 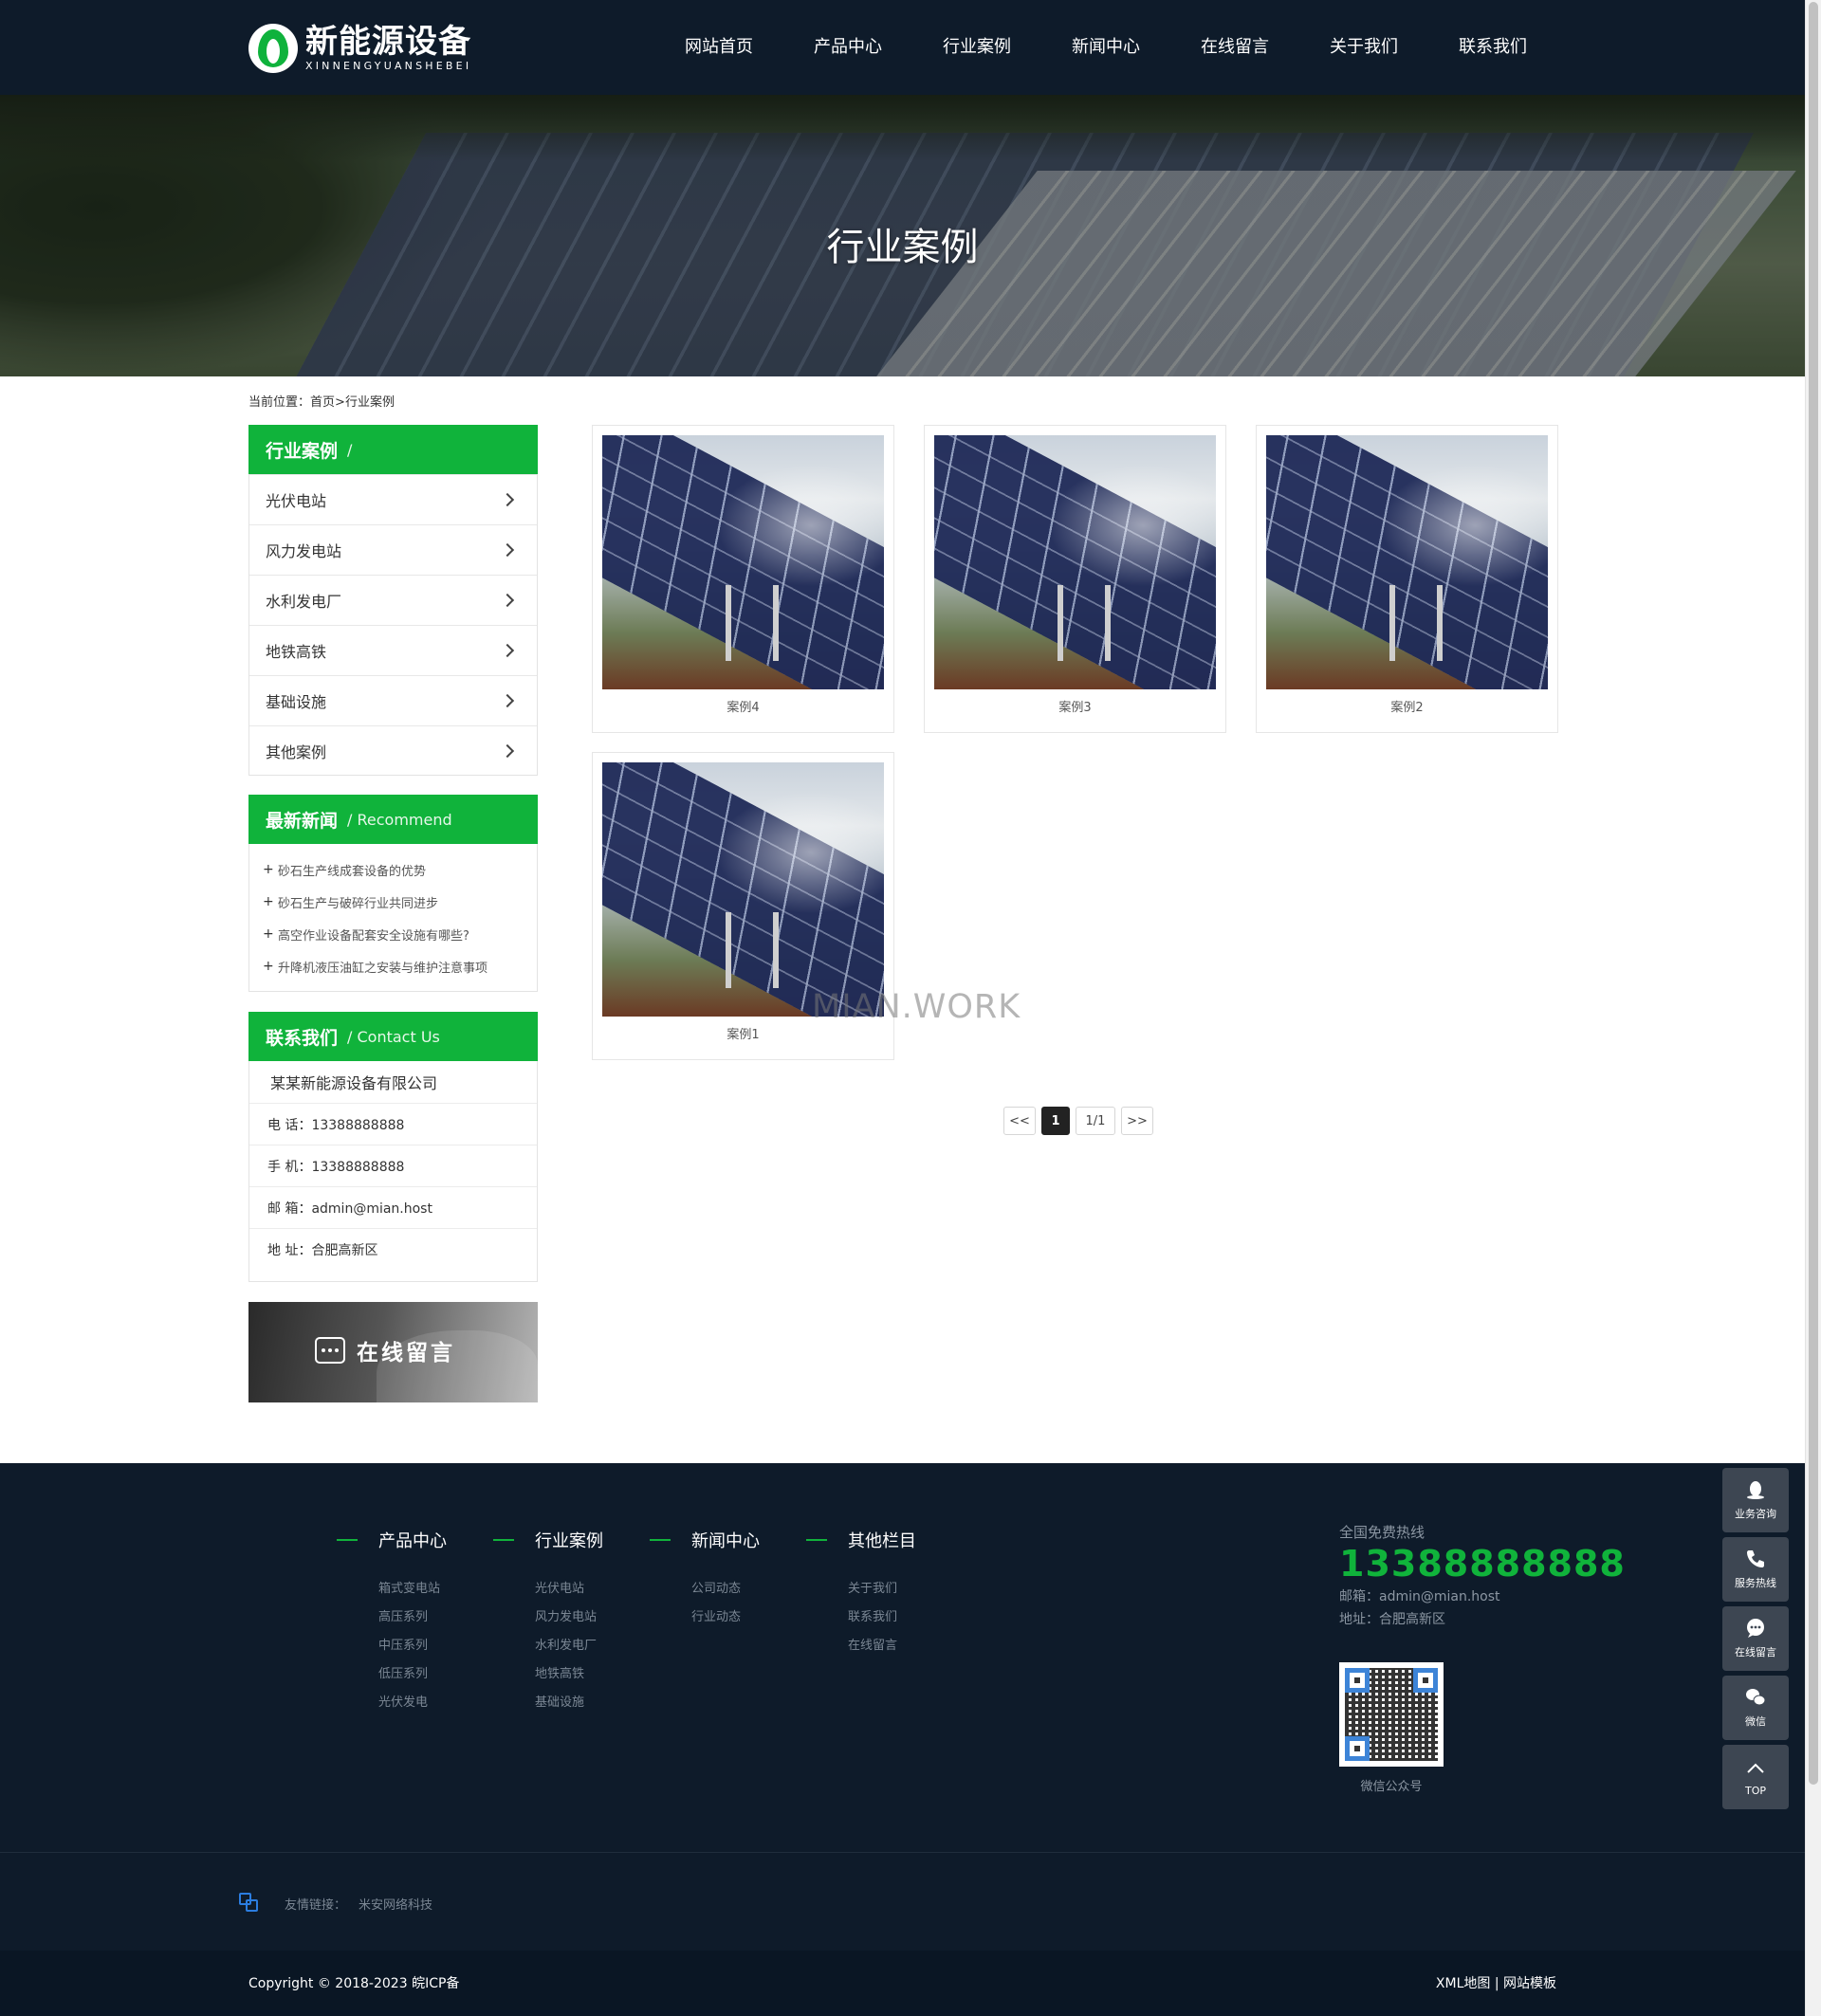 What do you see at coordinates (725, 1589) in the screenshot?
I see `footer-link: 公司动态` at bounding box center [725, 1589].